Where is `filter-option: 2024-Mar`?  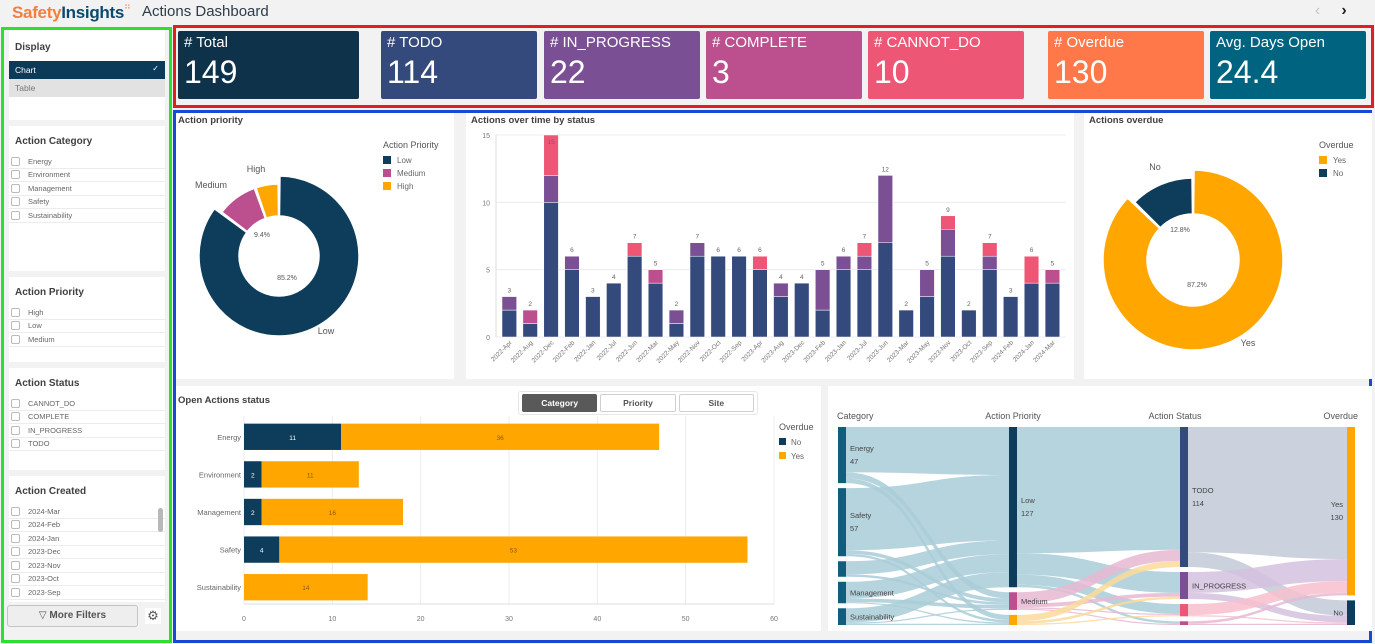
filter-option: 2024-Mar is located at coordinates (87, 512).